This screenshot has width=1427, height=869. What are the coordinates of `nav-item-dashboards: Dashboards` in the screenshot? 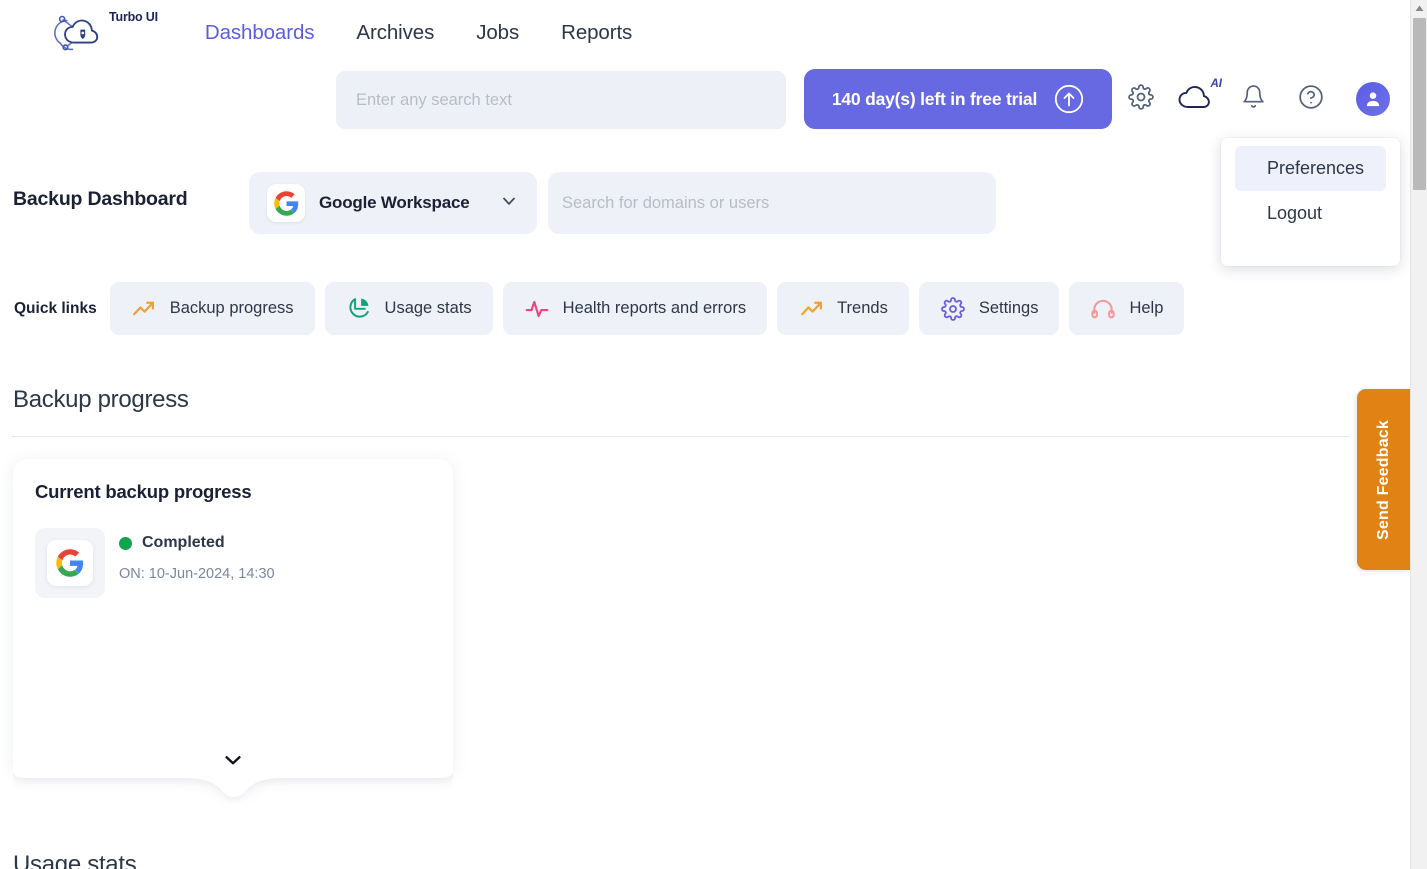 It's located at (260, 33).